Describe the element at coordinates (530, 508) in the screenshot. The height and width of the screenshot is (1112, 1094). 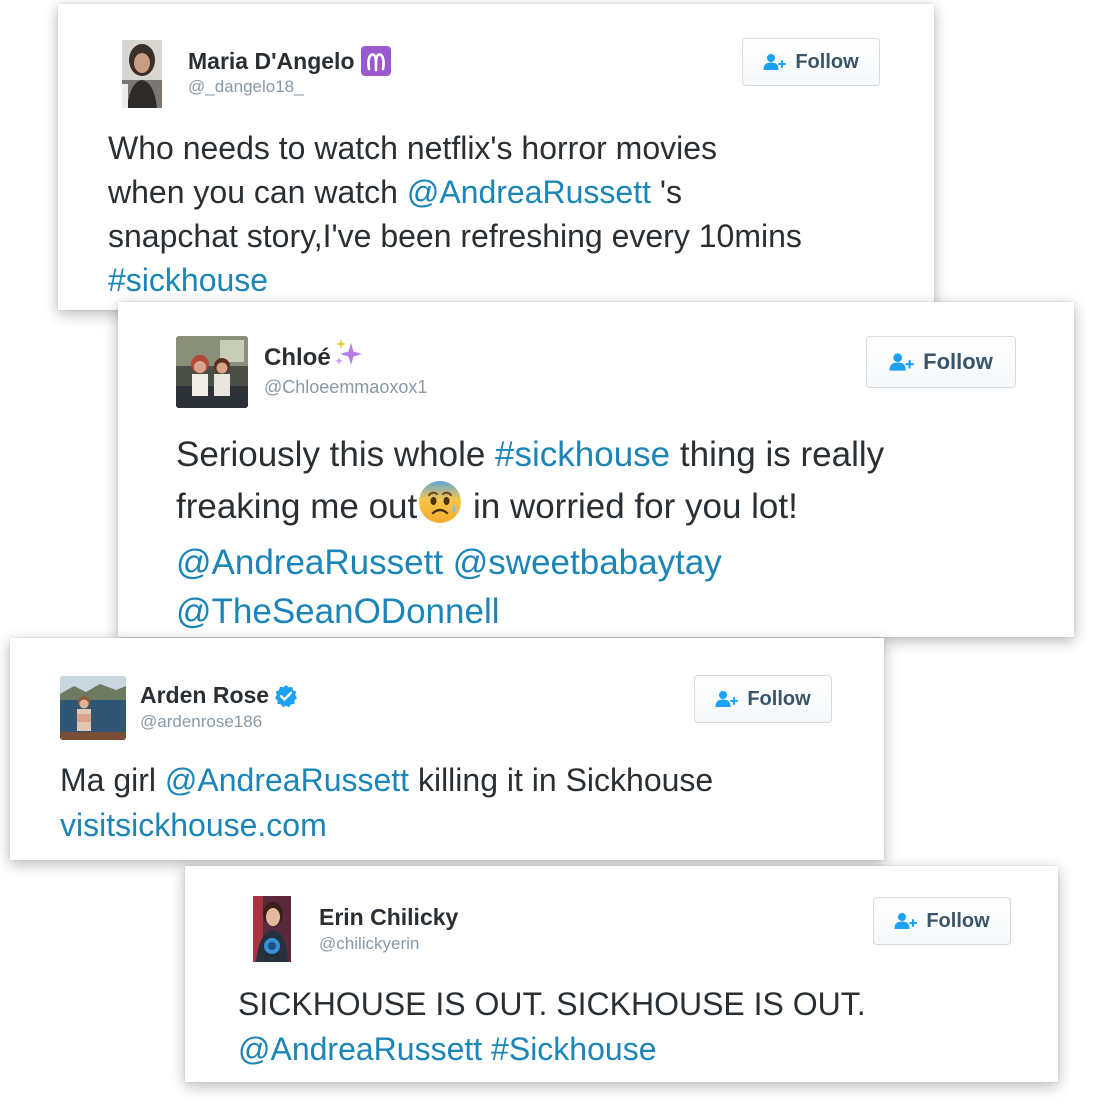
I see `tweet-line: freaking me out in worried for you lot!` at that location.